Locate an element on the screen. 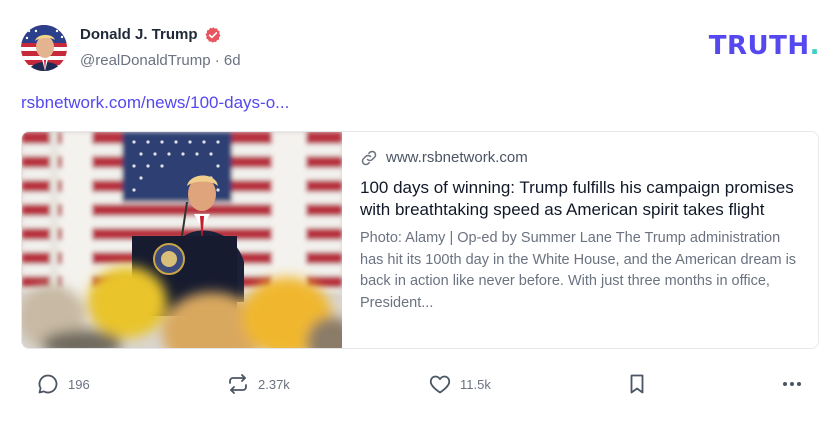 This screenshot has height=424, width=840. like-button: 11.5k is located at coordinates (459, 384).